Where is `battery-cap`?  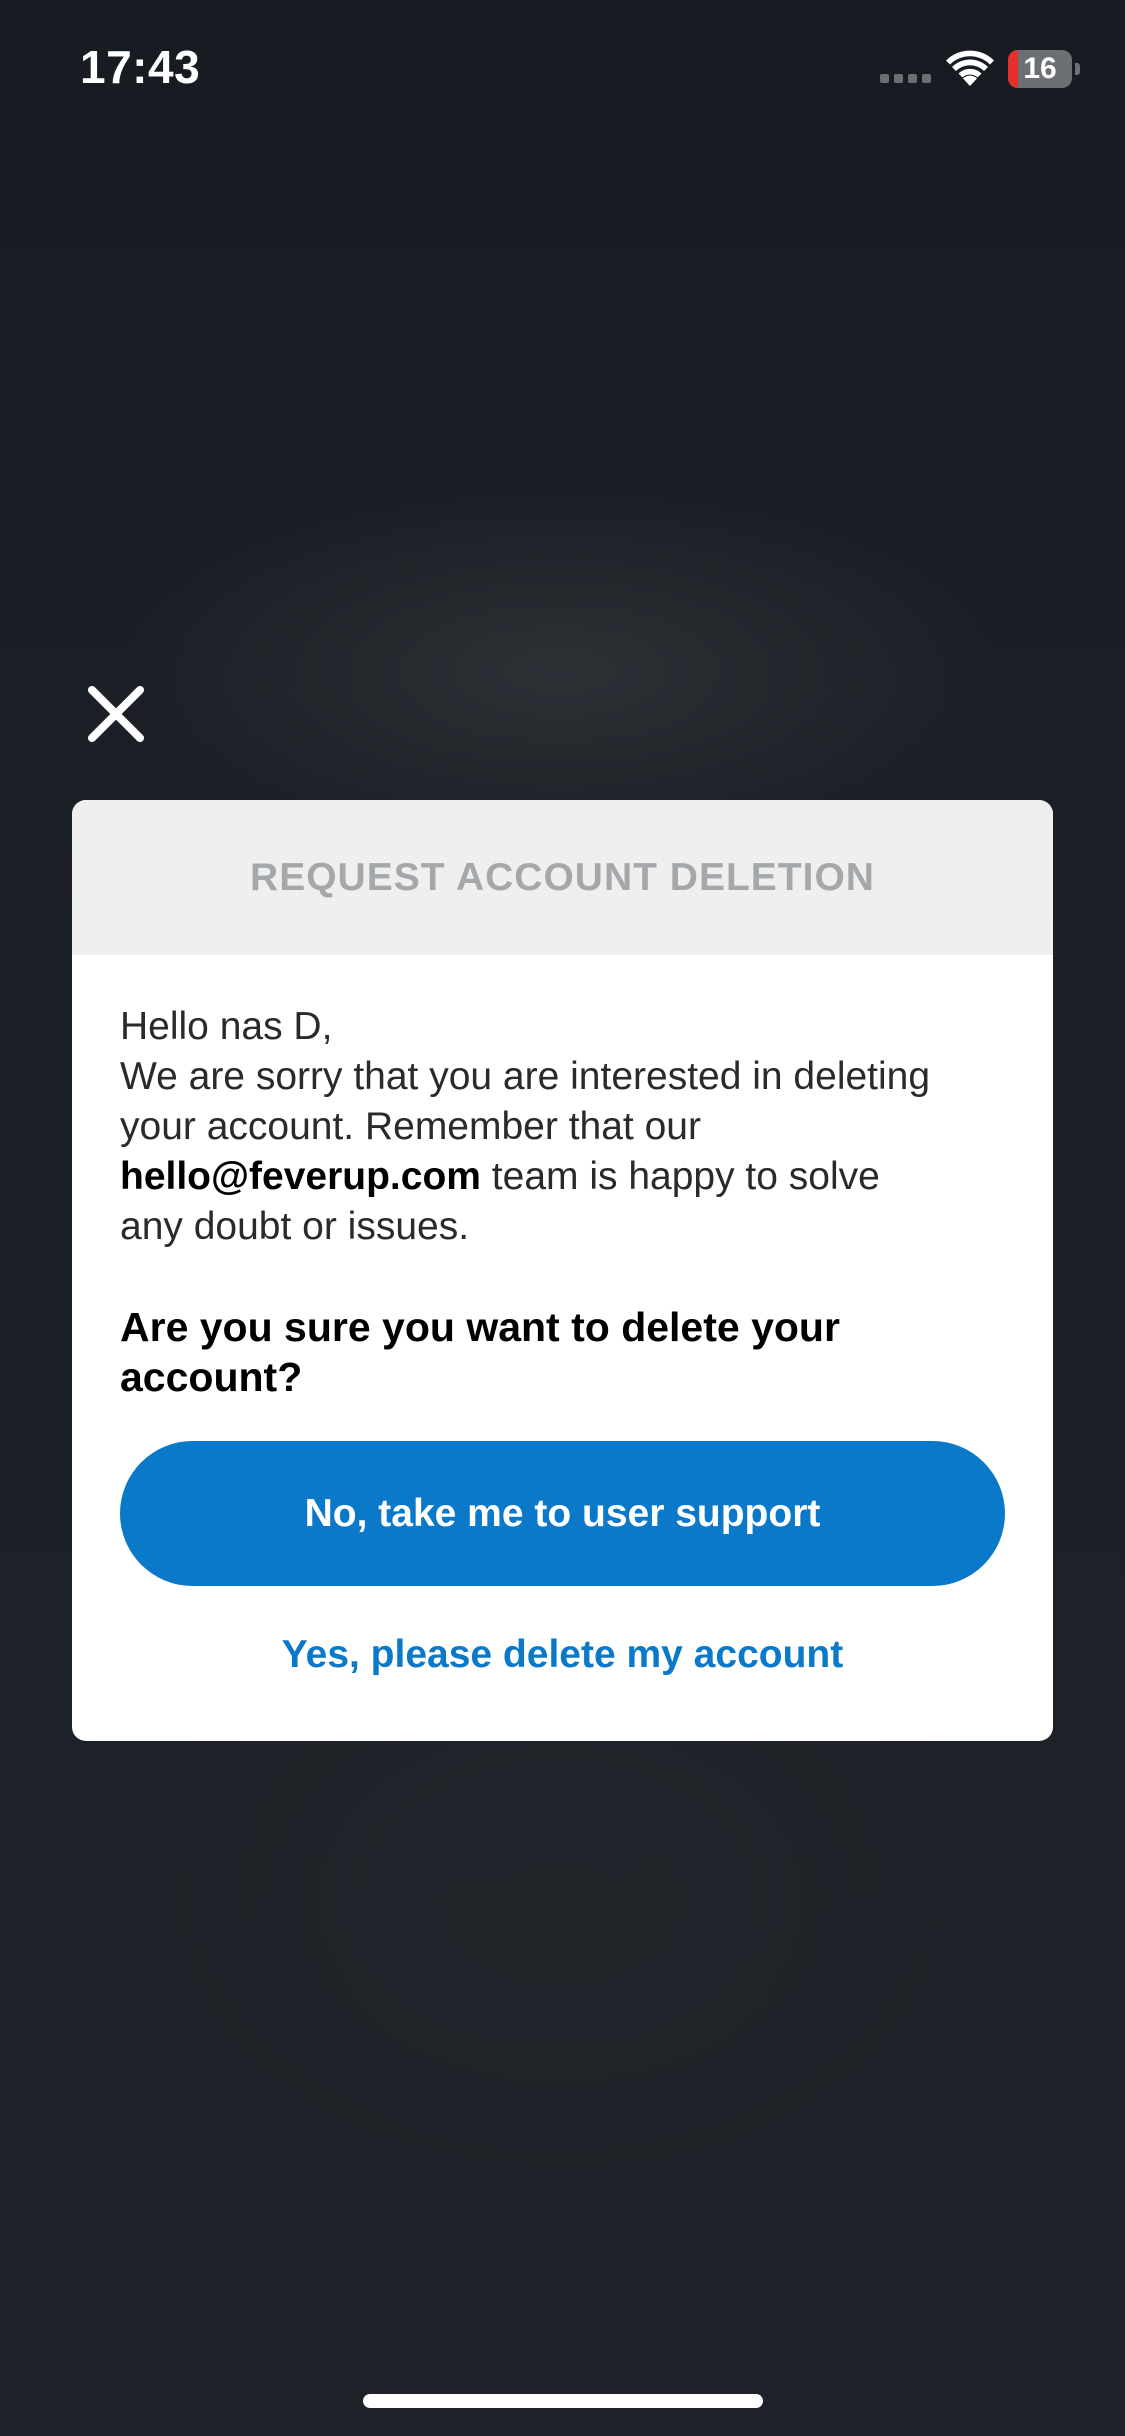 battery-cap is located at coordinates (1077, 69).